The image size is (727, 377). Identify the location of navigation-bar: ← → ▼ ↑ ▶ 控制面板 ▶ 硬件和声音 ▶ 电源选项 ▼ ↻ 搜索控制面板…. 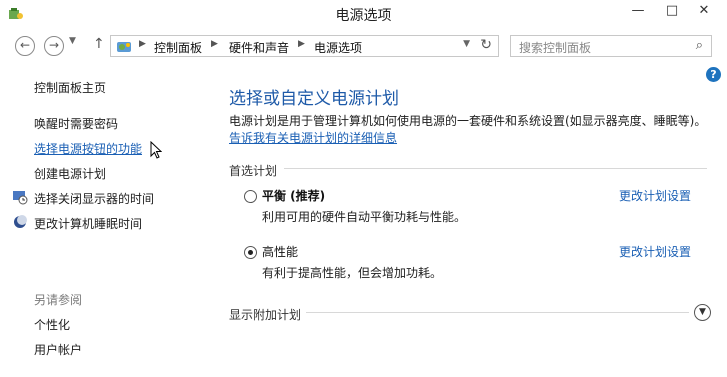
(363, 46).